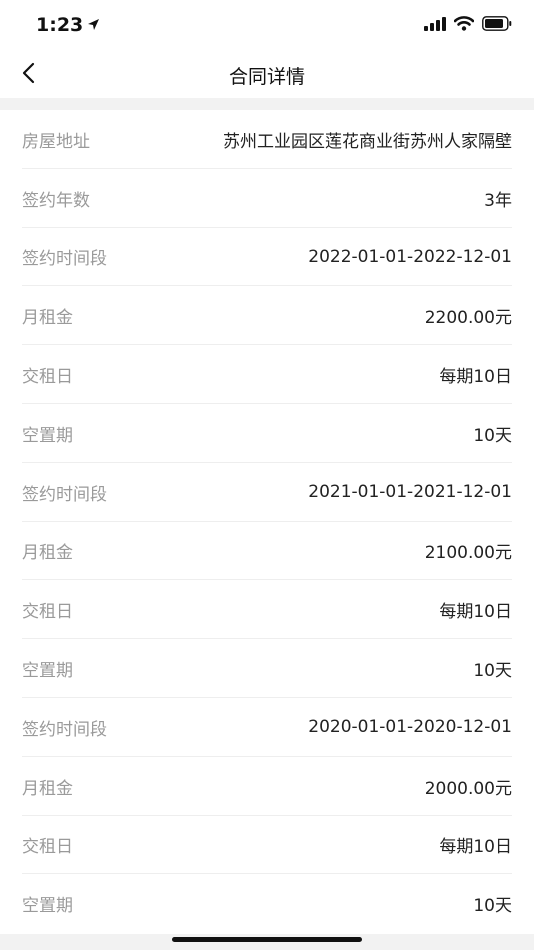 This screenshot has width=534, height=950. I want to click on location-arrow-icon, so click(93, 25).